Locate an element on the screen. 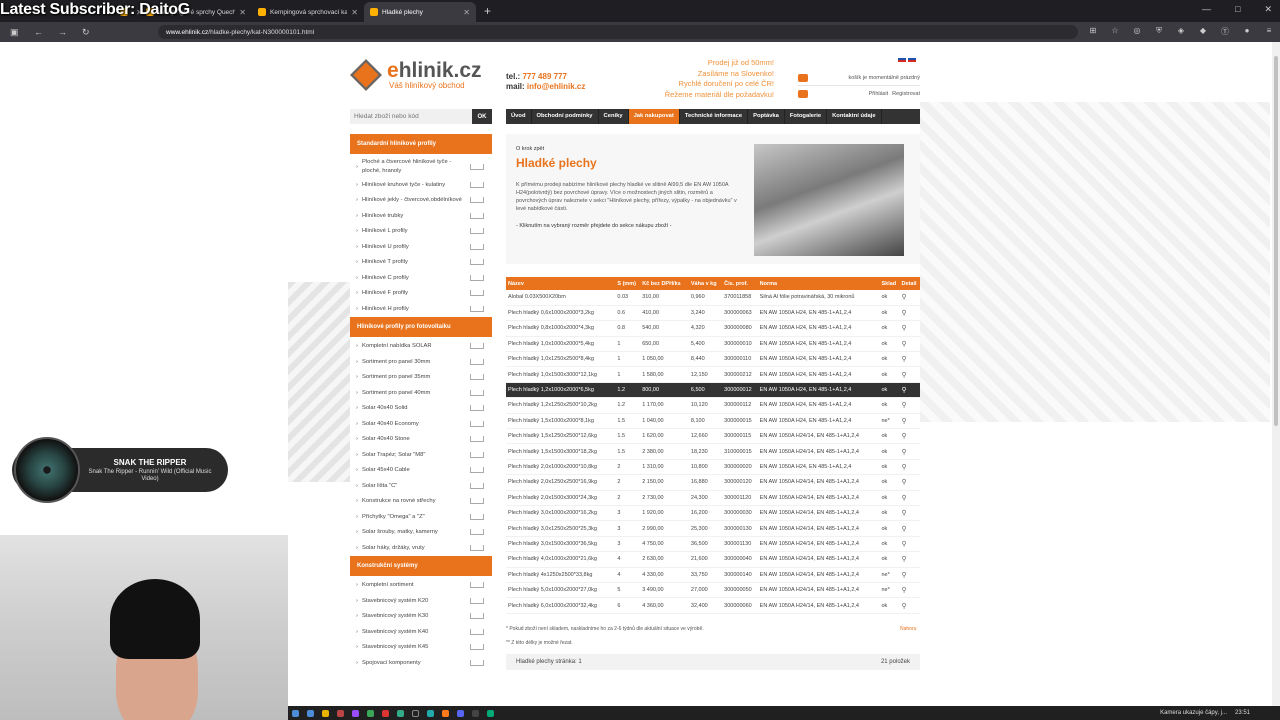 The image size is (1280, 720). reload-icon: ↻ is located at coordinates (89, 32).